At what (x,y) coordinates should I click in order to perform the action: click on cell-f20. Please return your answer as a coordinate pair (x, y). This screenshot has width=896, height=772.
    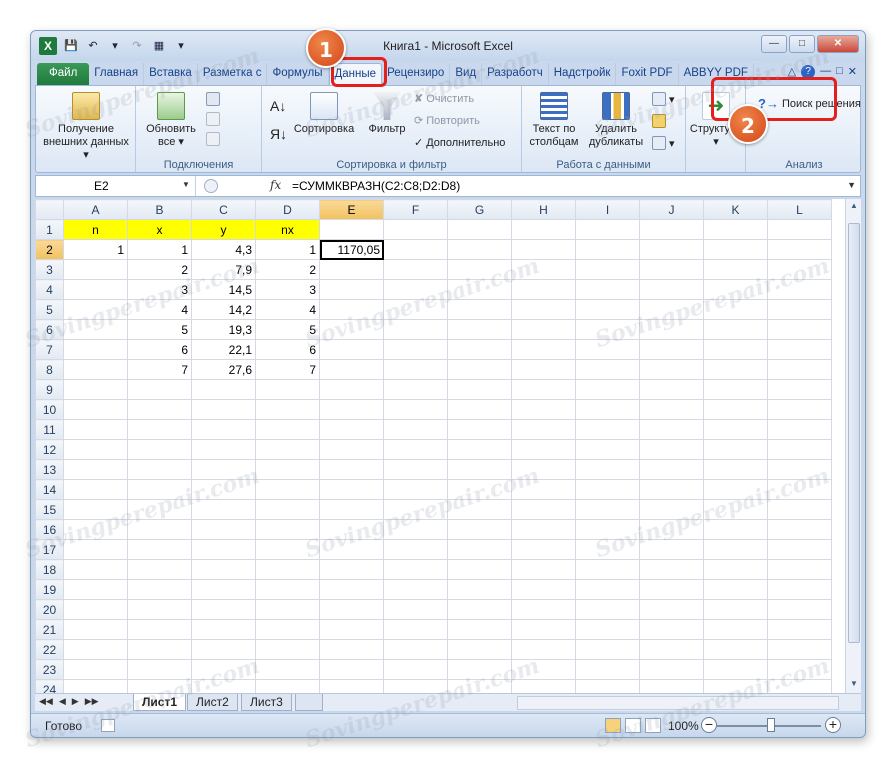
    Looking at the image, I should click on (415, 609).